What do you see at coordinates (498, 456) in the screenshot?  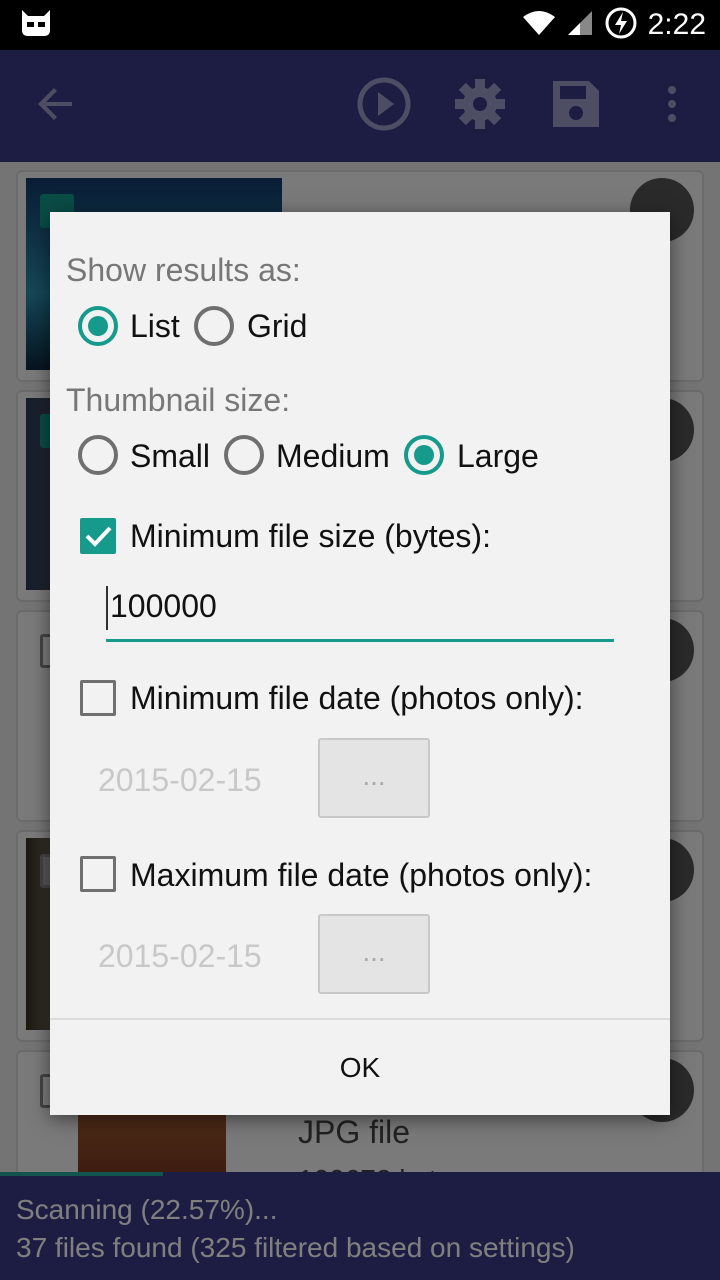 I see `radio-large-label: Large` at bounding box center [498, 456].